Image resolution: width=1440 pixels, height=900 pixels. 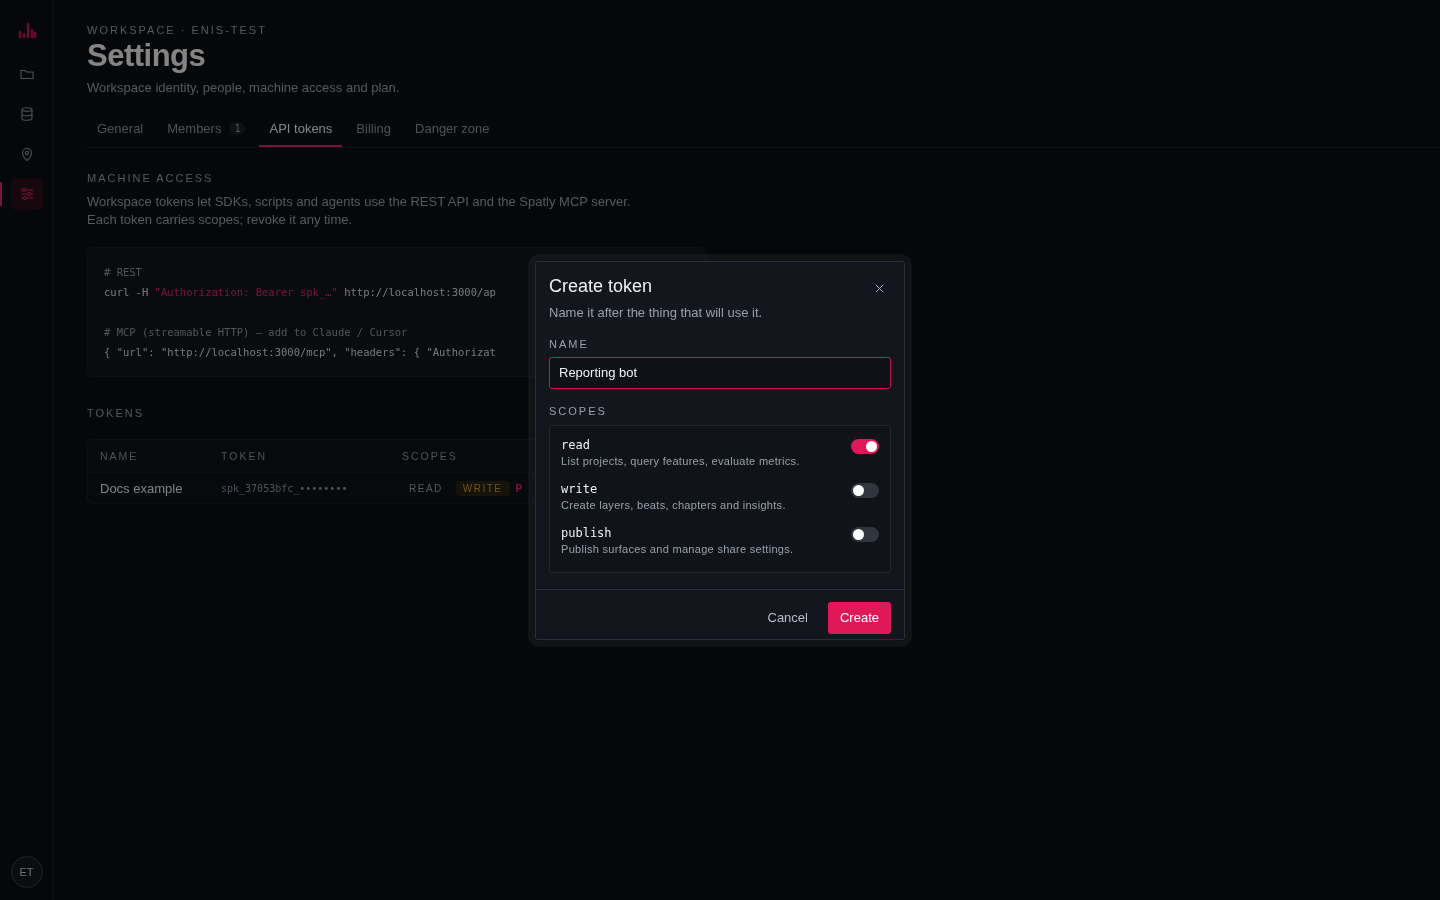 What do you see at coordinates (120, 130) in the screenshot?
I see `tab: General` at bounding box center [120, 130].